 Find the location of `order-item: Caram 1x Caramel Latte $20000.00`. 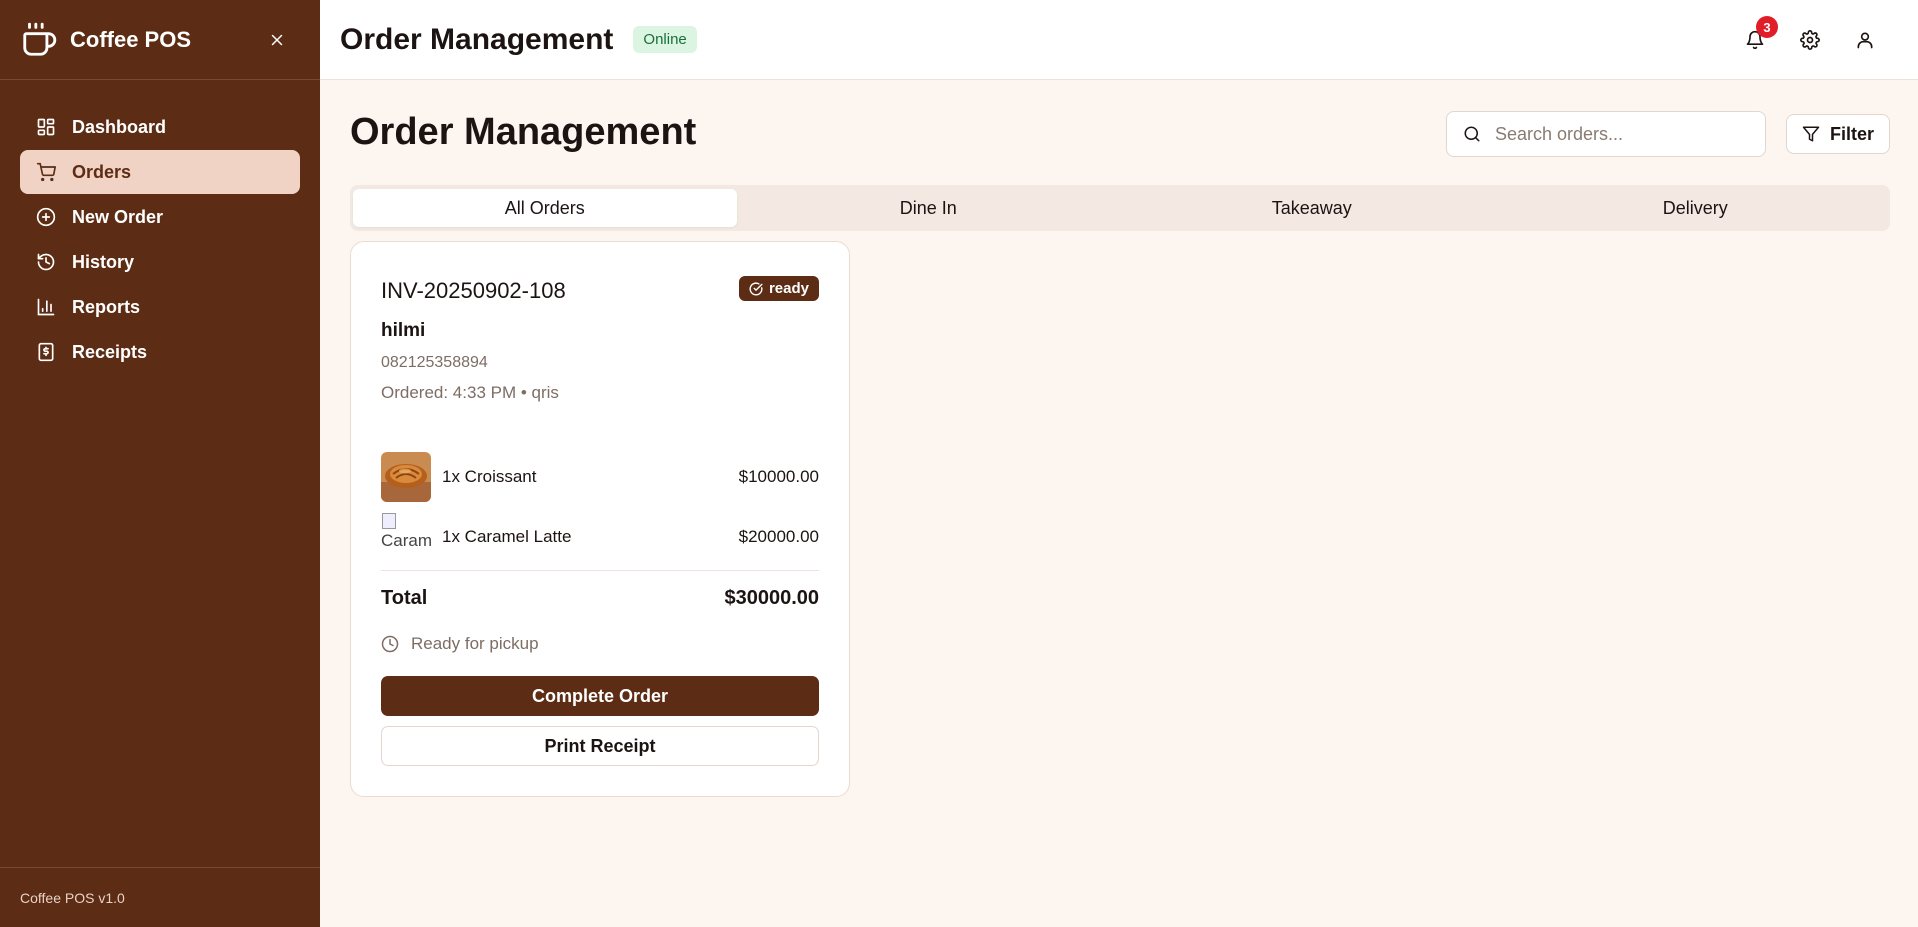

order-item: Caram 1x Caramel Latte $20000.00 is located at coordinates (600, 537).